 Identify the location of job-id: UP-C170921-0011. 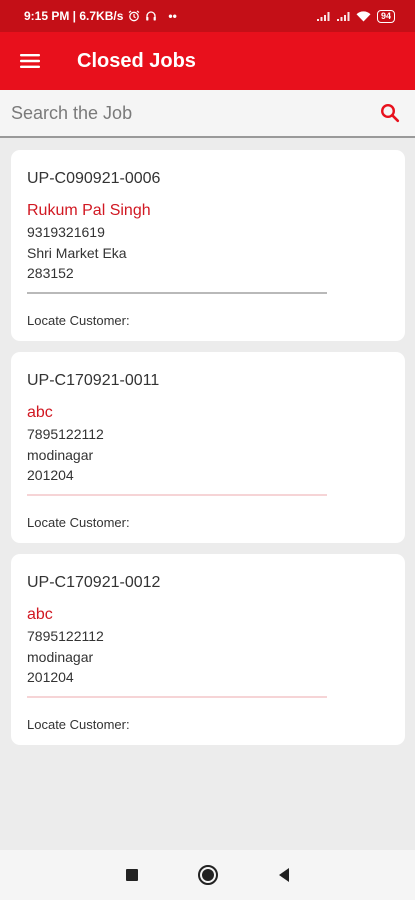
(93, 380).